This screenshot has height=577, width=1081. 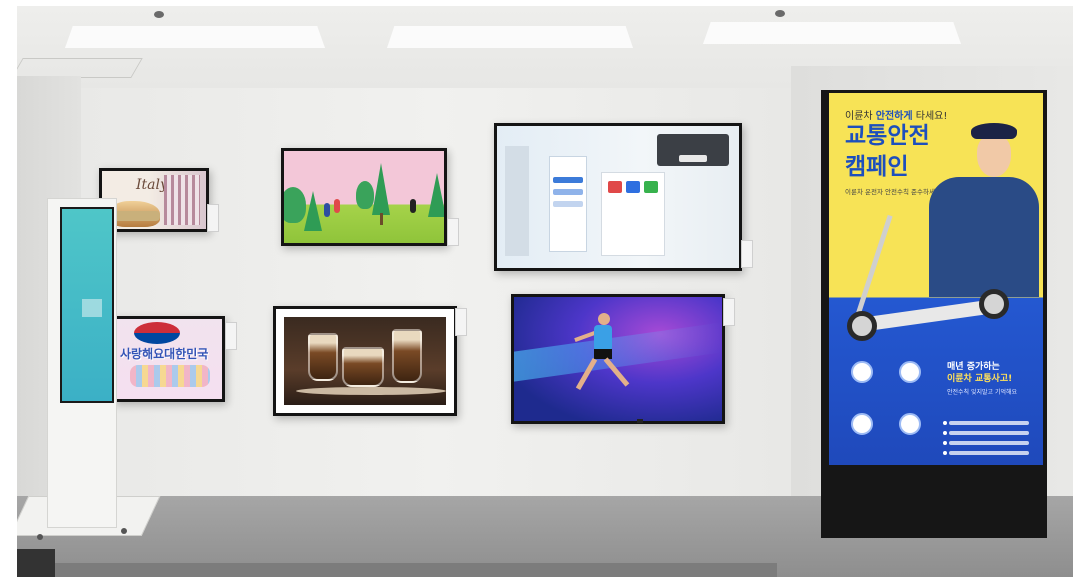 What do you see at coordinates (92, 308) in the screenshot?
I see `kiosk-screen-block` at bounding box center [92, 308].